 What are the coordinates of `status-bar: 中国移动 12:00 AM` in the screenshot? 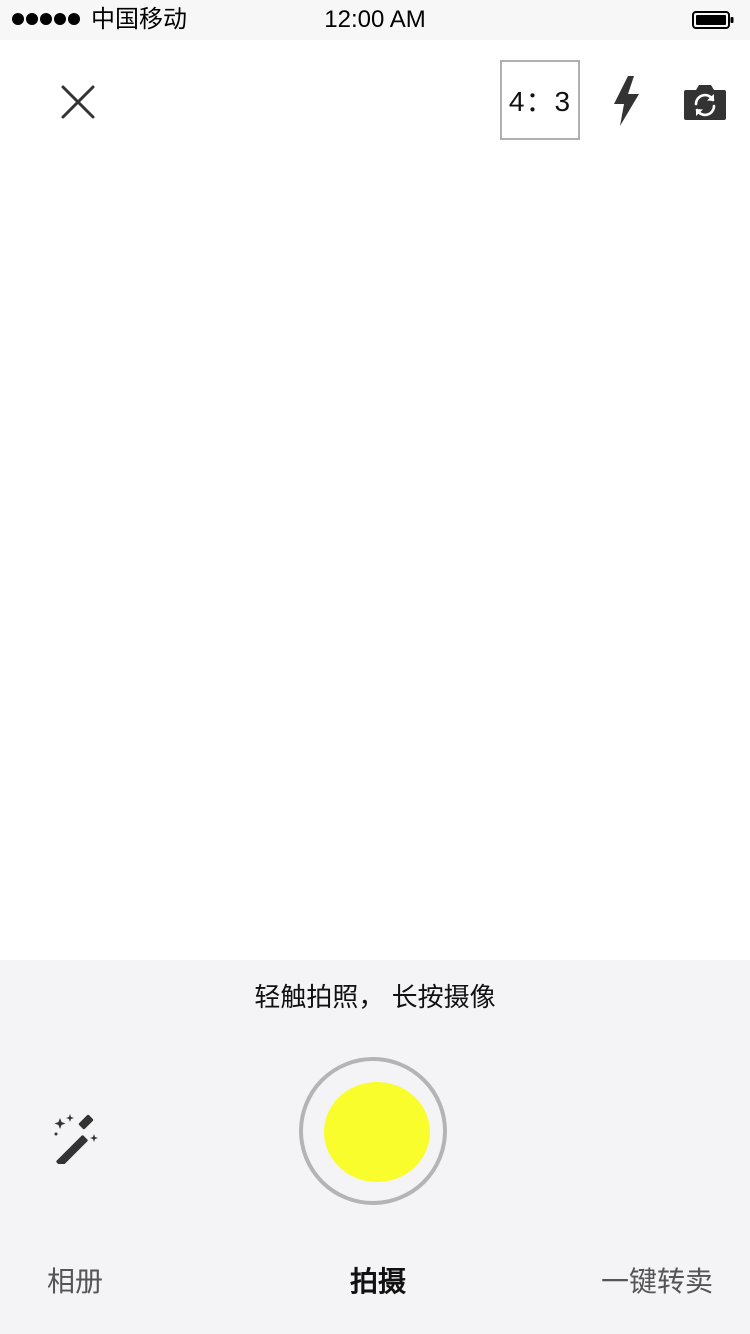 It's located at (375, 20).